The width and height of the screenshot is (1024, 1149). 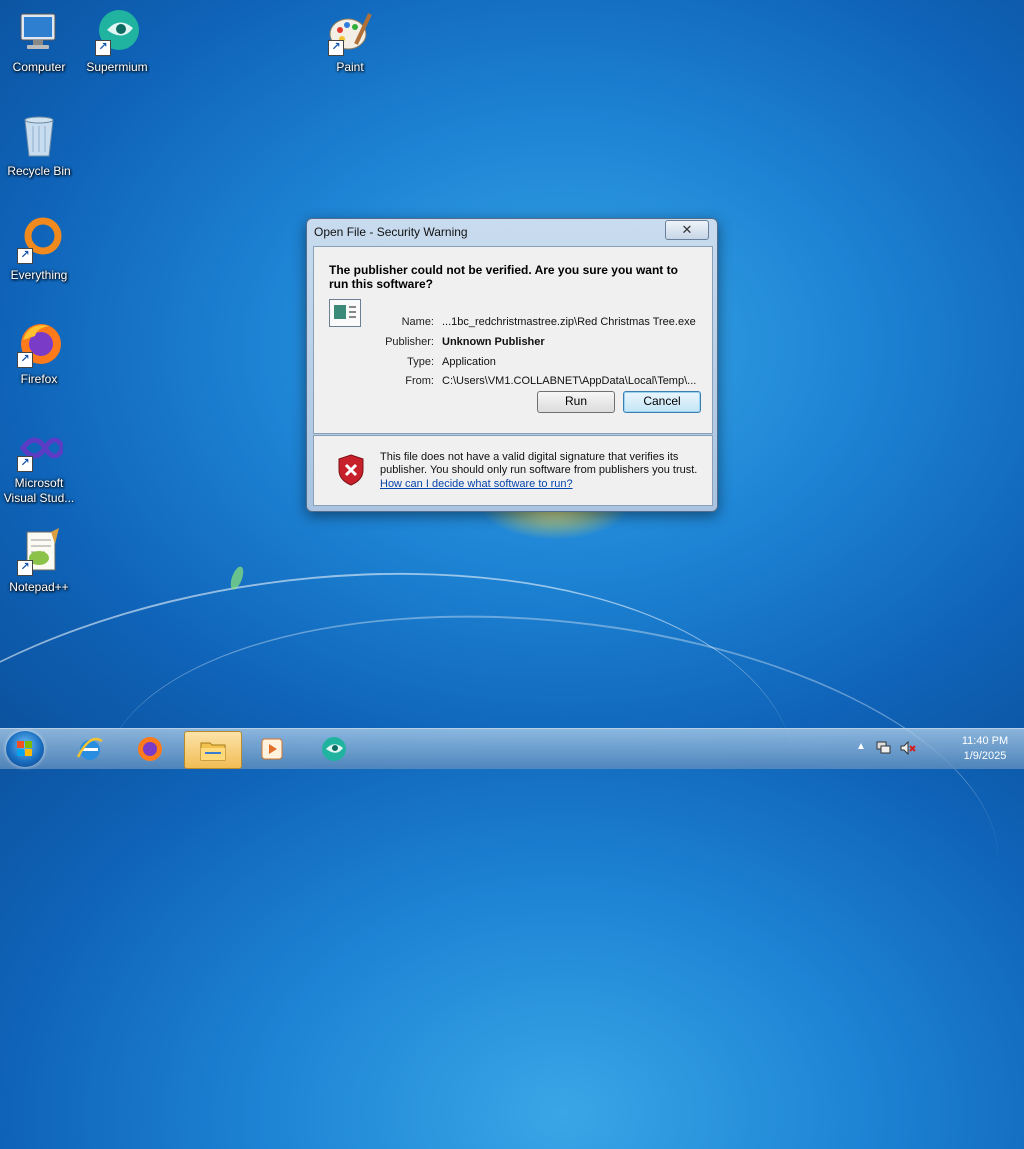 I want to click on firefox-icon, so click(x=150, y=749).